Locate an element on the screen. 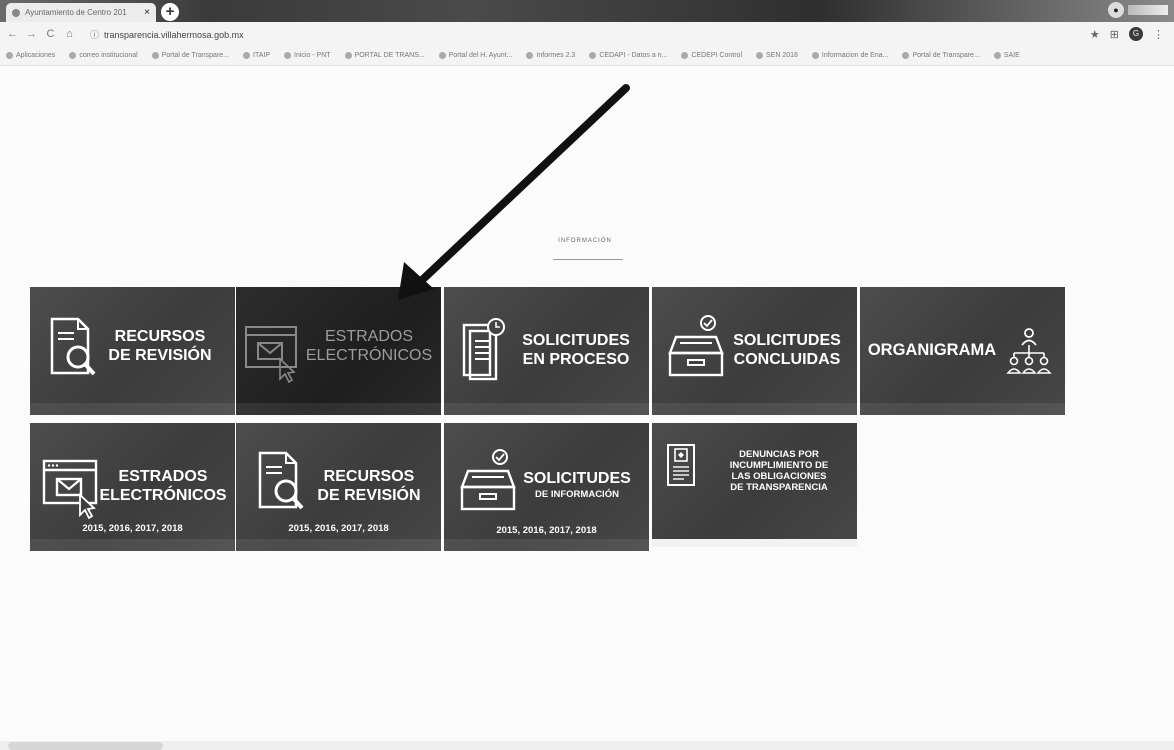  bookmark-item: Inicio - PNT is located at coordinates (307, 55).